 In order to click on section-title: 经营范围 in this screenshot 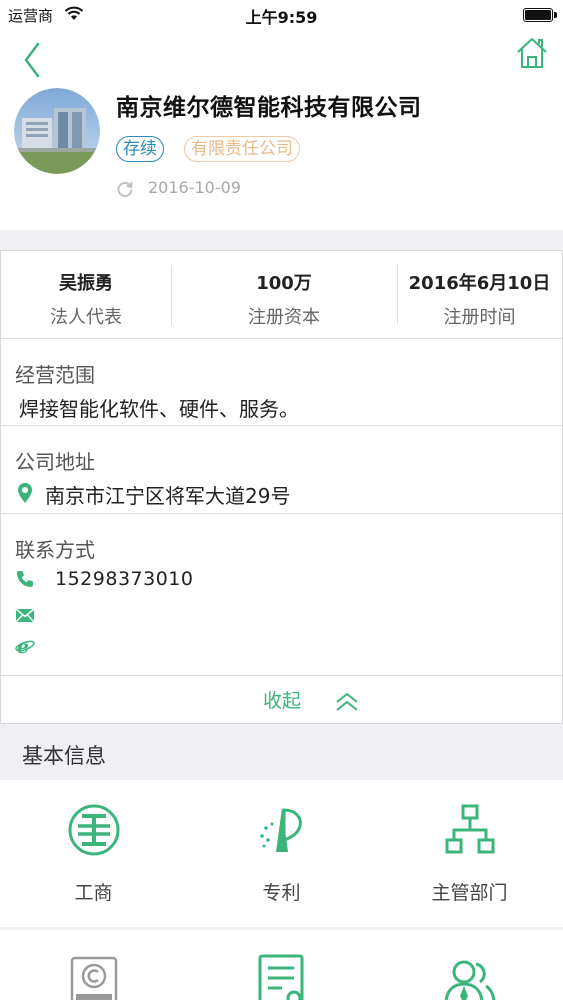, I will do `click(55, 375)`.